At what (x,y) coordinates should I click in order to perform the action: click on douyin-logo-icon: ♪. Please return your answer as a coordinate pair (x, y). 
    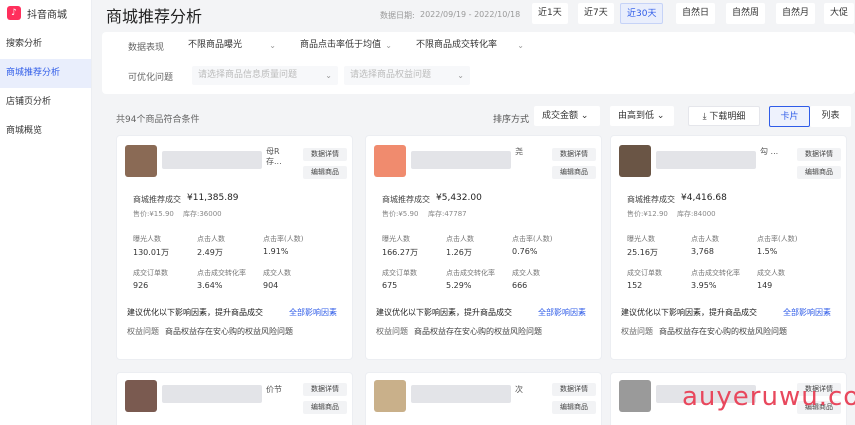
    Looking at the image, I should click on (14, 13).